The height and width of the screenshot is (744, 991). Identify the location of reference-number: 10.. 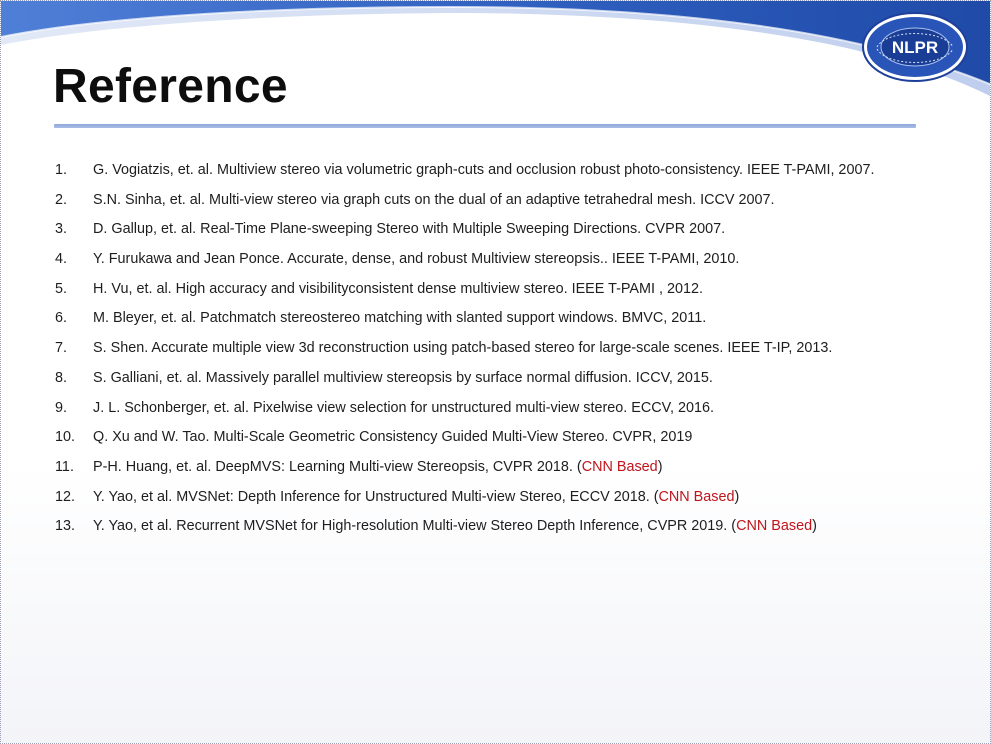
(65, 437).